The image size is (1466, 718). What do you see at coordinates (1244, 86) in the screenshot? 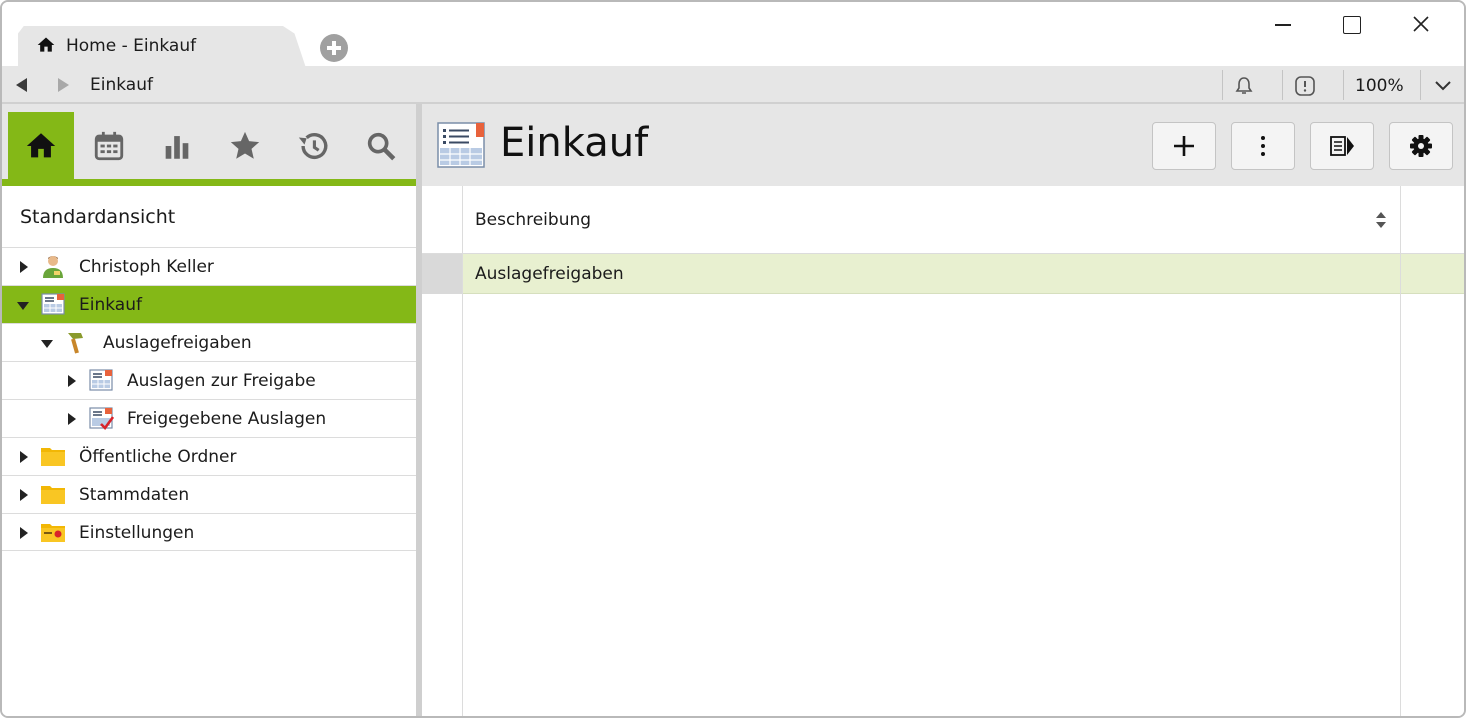
I see `bell-icon` at bounding box center [1244, 86].